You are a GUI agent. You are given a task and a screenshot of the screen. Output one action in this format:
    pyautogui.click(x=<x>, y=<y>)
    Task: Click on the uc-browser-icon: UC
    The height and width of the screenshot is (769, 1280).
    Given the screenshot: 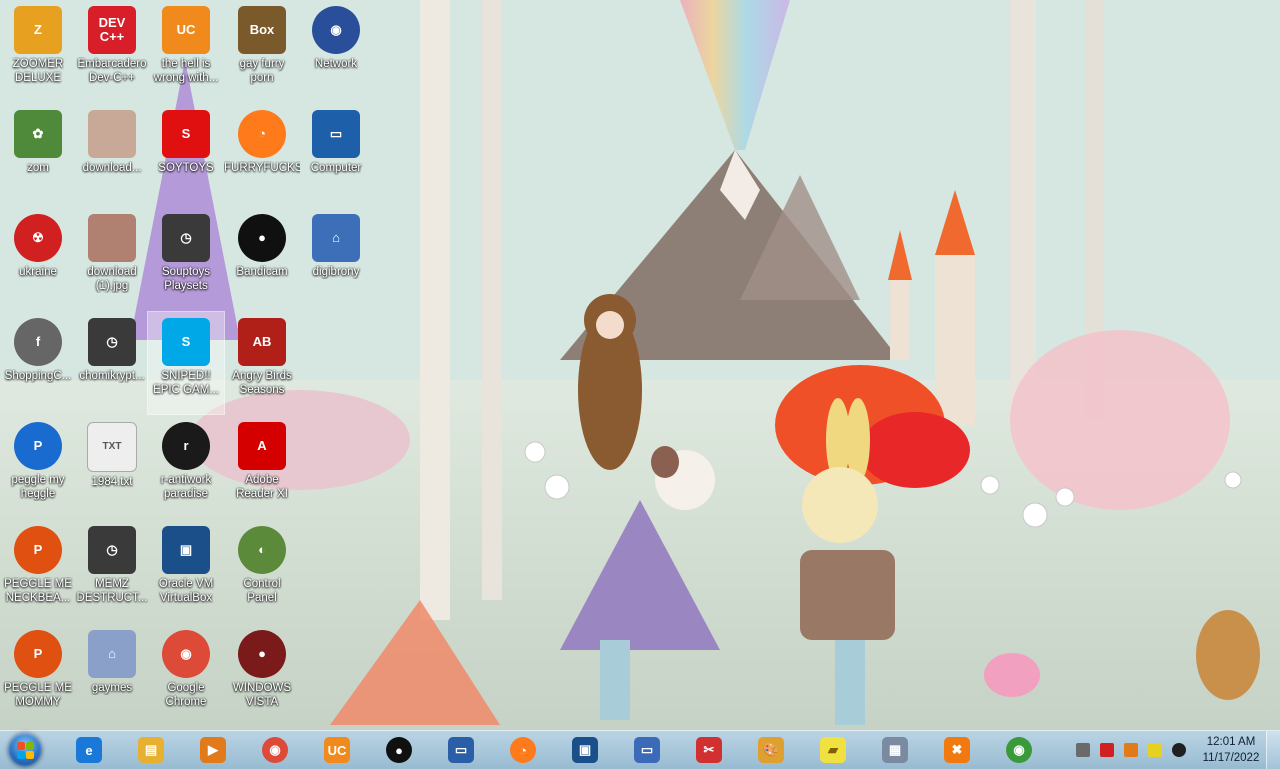 What is the action you would take?
    pyautogui.click(x=337, y=750)
    